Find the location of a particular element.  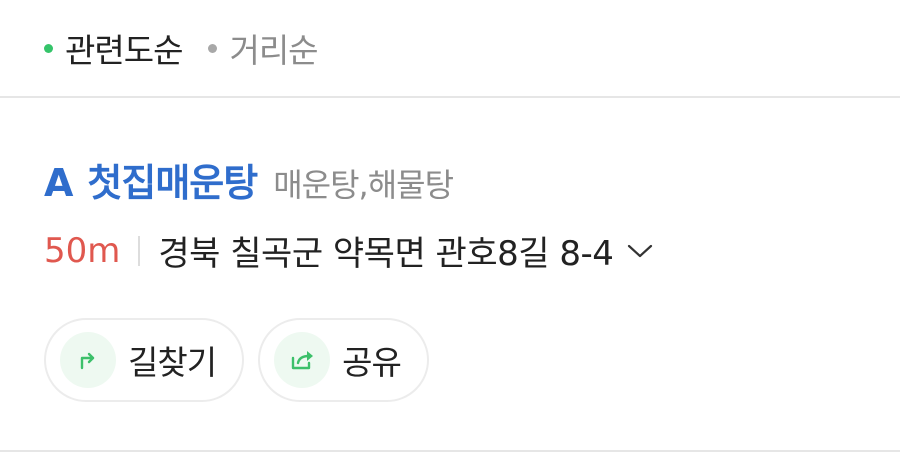

place-name-link: 첫집매운탕 is located at coordinates (172, 179).